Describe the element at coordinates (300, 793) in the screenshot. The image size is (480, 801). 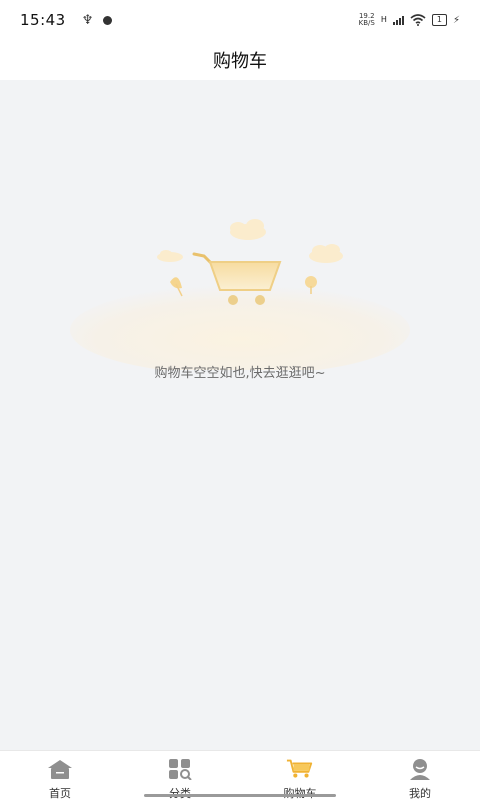
I see `tab-cart-label: 购物车` at that location.